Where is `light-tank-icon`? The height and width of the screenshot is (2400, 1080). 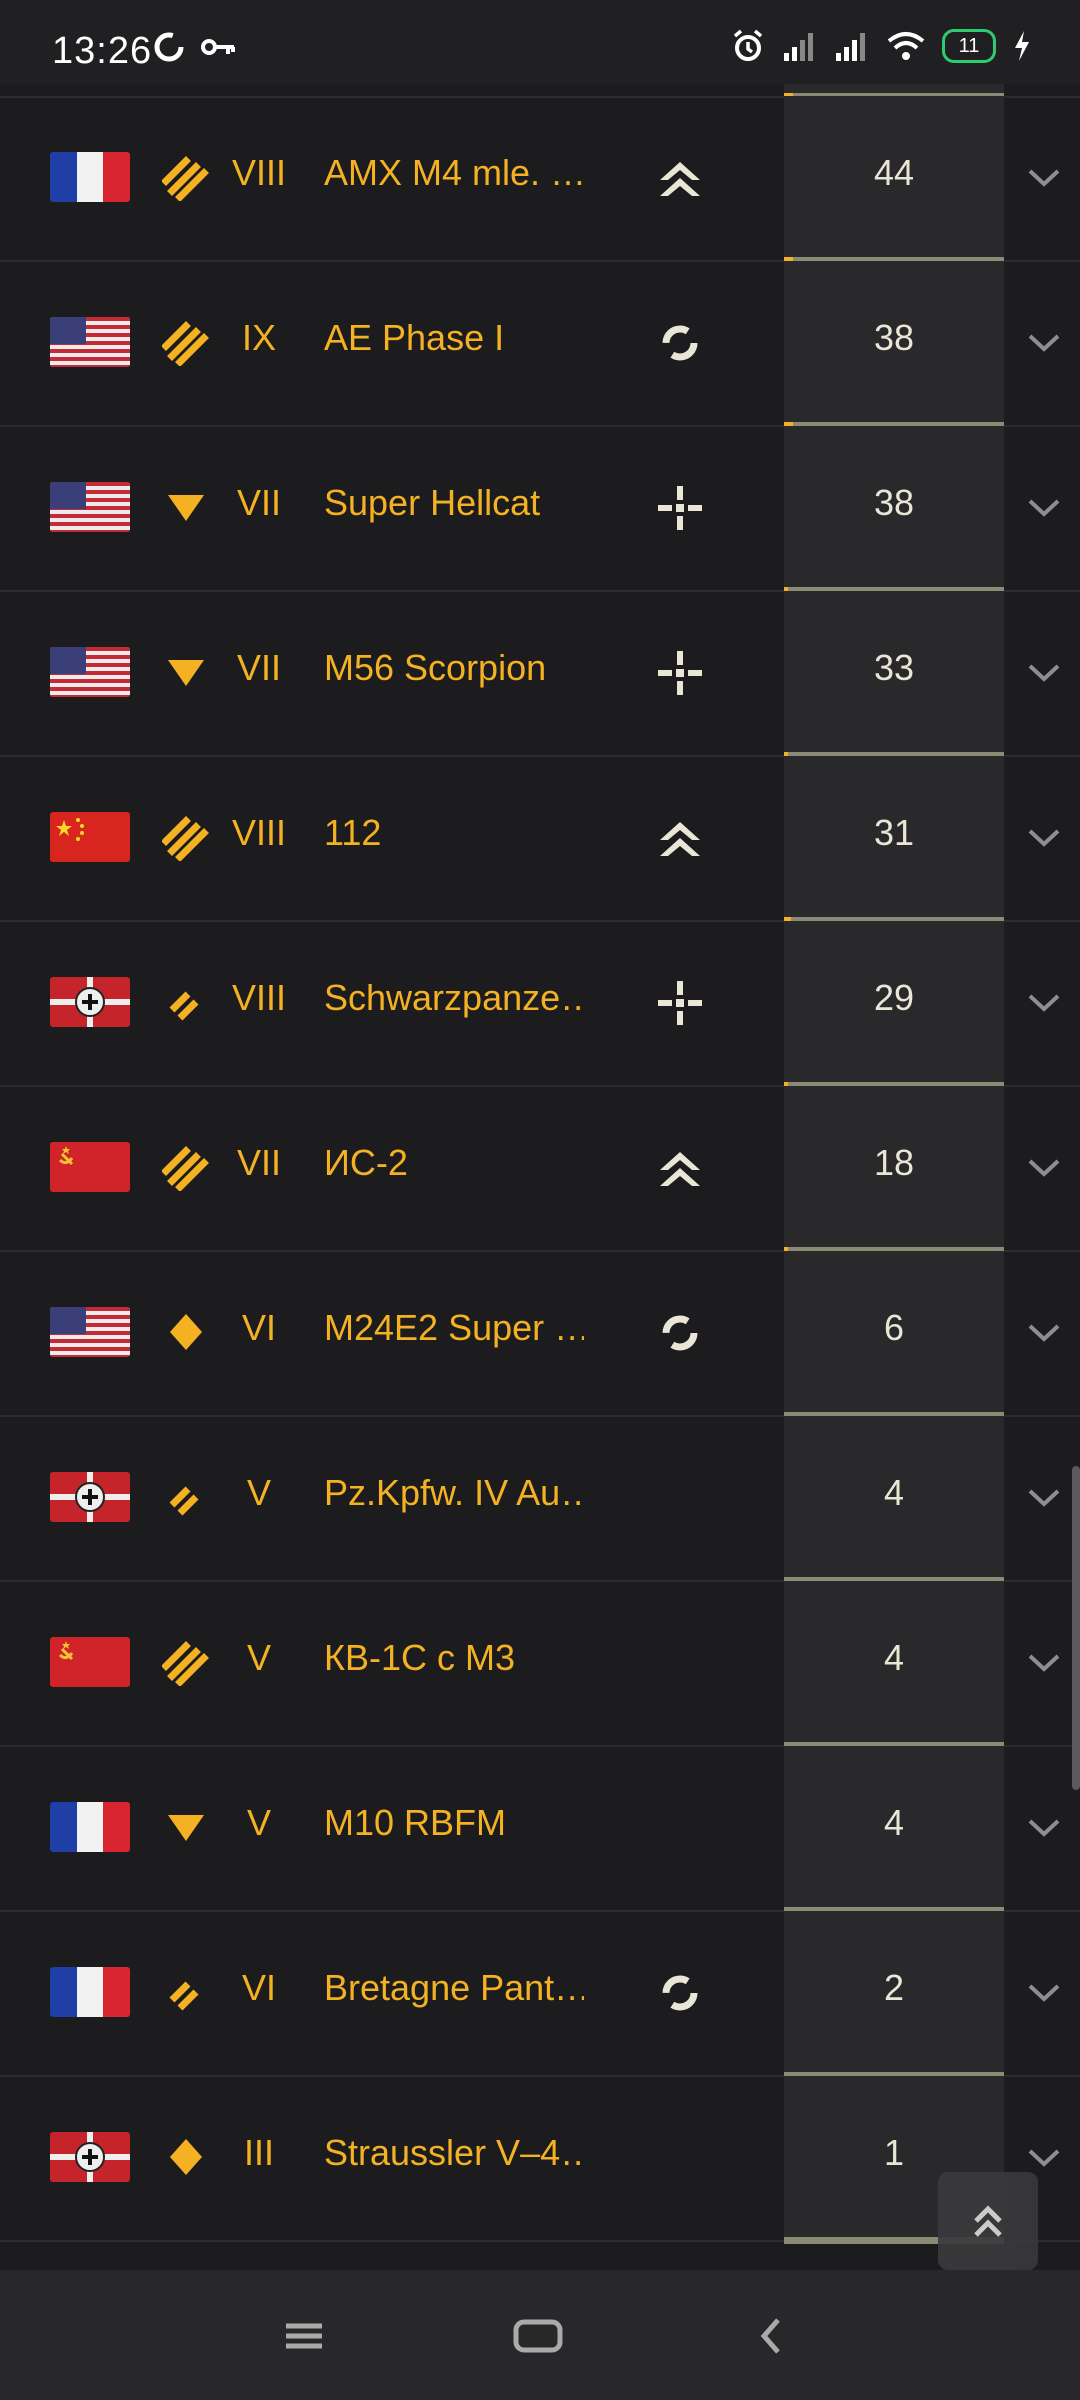 light-tank-icon is located at coordinates (186, 1002).